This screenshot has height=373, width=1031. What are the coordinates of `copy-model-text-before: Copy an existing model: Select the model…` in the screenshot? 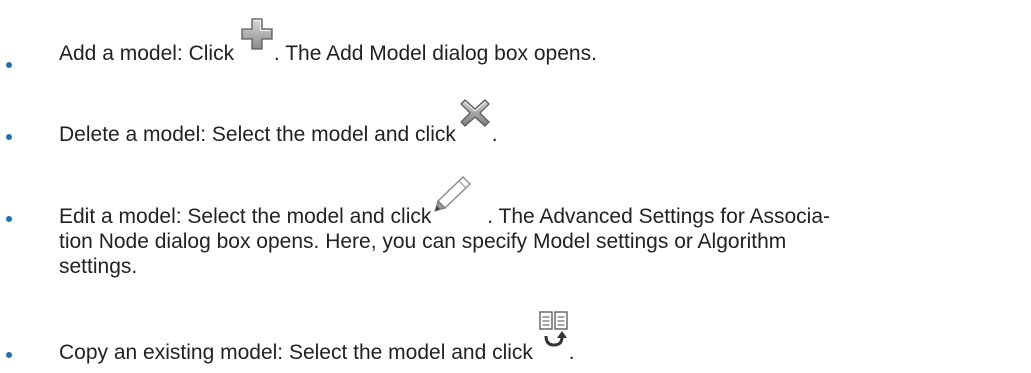 It's located at (299, 352).